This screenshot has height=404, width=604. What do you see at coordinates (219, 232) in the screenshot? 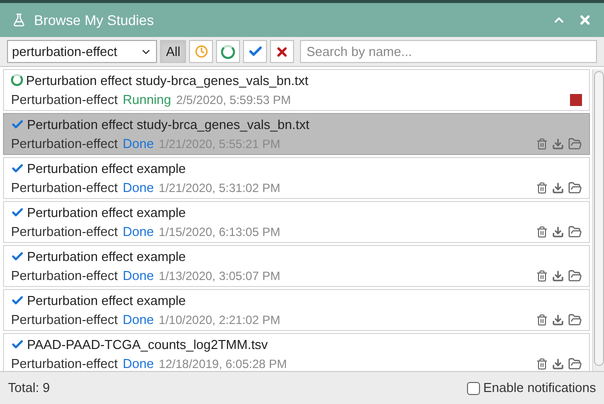
I see `study-date: 1/15/2020, 6:13:05 PM` at bounding box center [219, 232].